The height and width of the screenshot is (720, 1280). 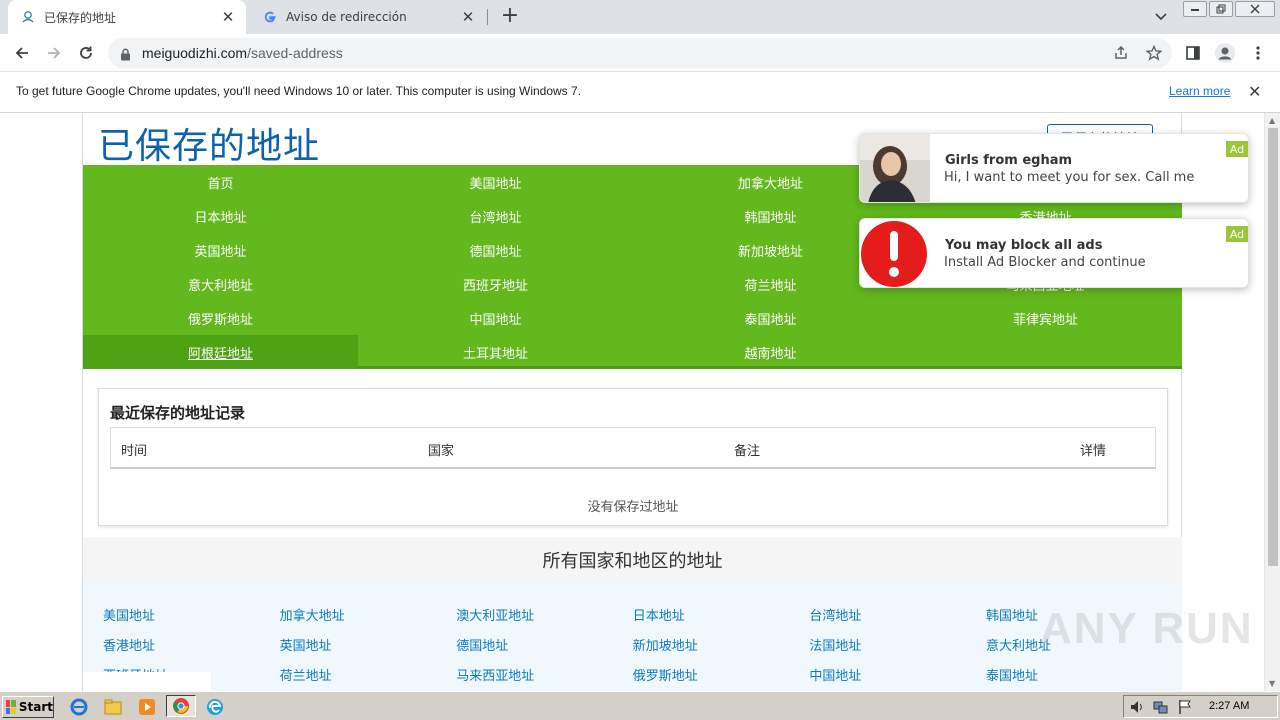 I want to click on address-bar: meiguodizhi.com/saved-address, so click(x=640, y=53).